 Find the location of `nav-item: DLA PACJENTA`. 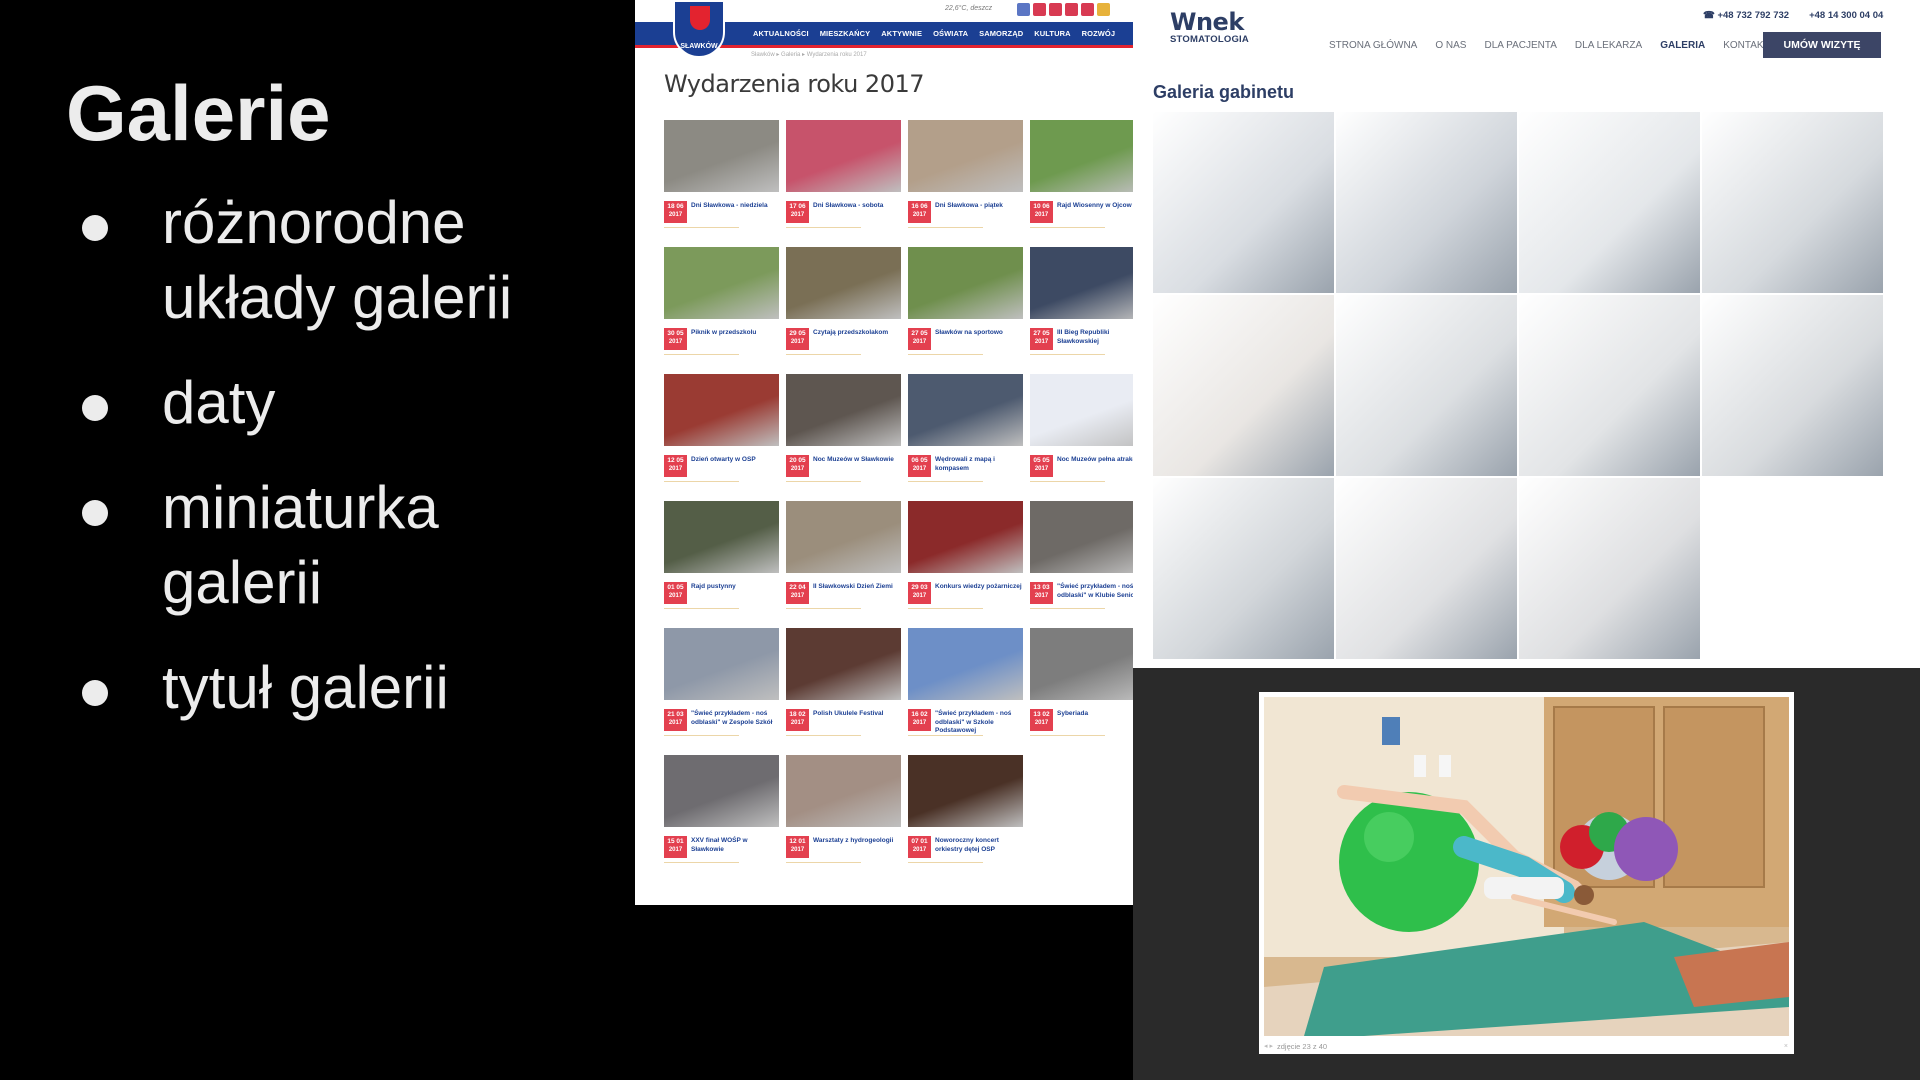

nav-item: DLA PACJENTA is located at coordinates (1520, 45).